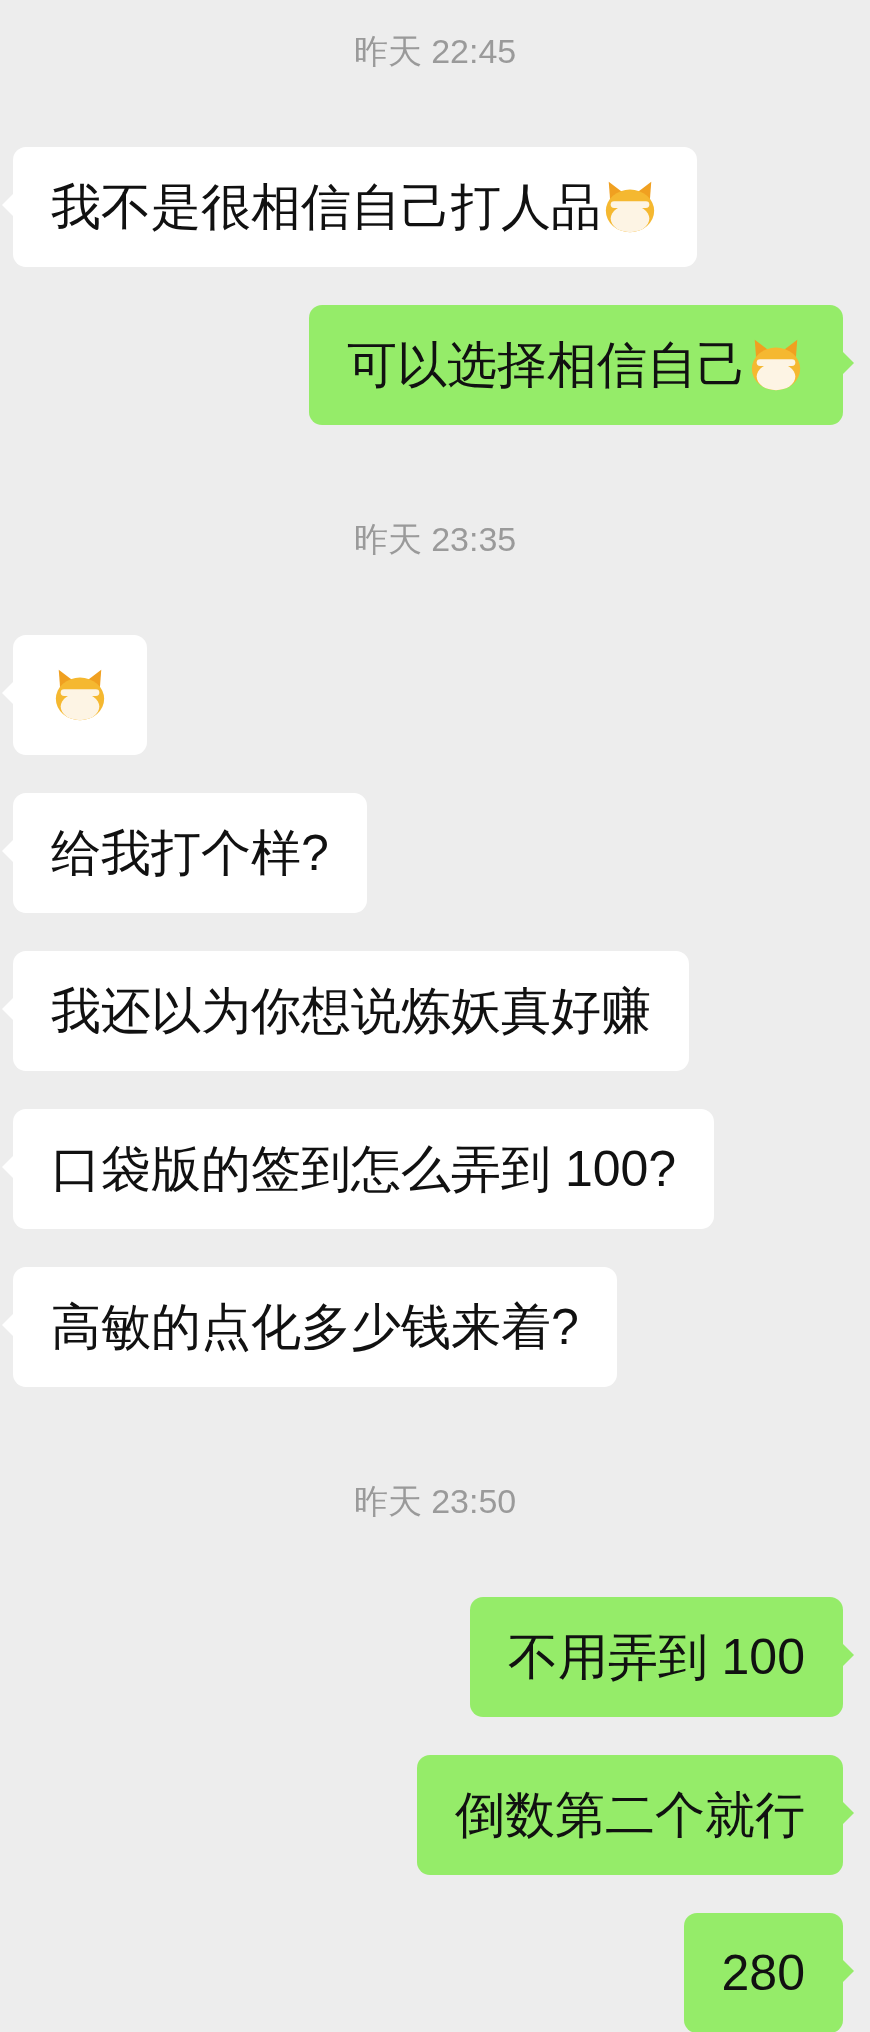  What do you see at coordinates (763, 1972) in the screenshot?
I see `message-bubble: 280` at bounding box center [763, 1972].